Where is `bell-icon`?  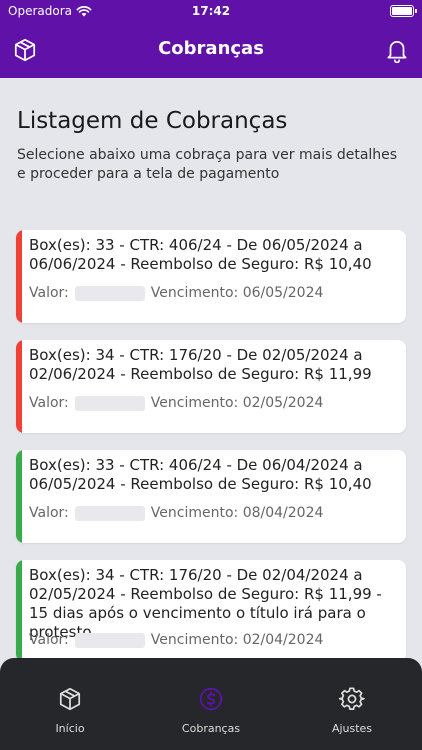 bell-icon is located at coordinates (397, 50).